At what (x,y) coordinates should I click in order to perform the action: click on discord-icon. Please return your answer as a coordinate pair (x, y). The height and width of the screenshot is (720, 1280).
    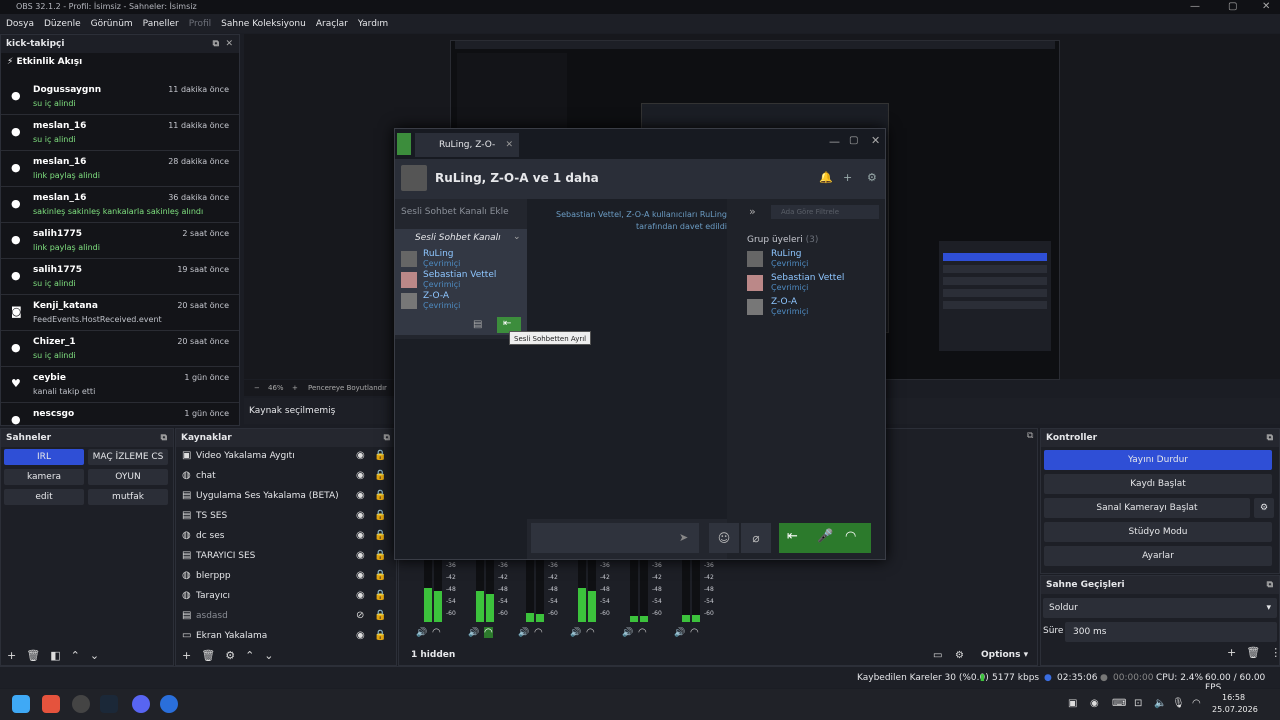
    Looking at the image, I should click on (141, 704).